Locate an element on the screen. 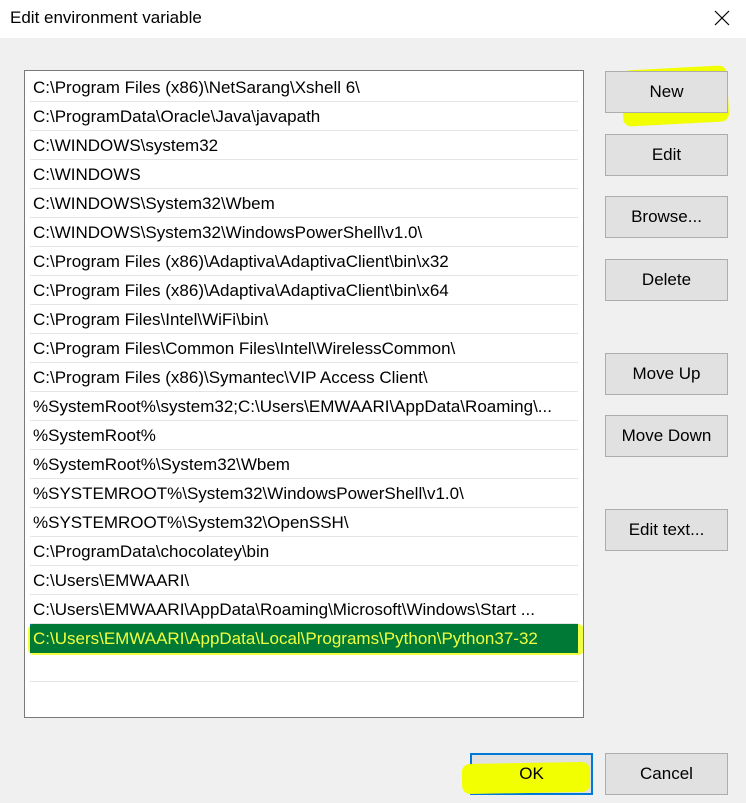  new-button: New is located at coordinates (666, 92).